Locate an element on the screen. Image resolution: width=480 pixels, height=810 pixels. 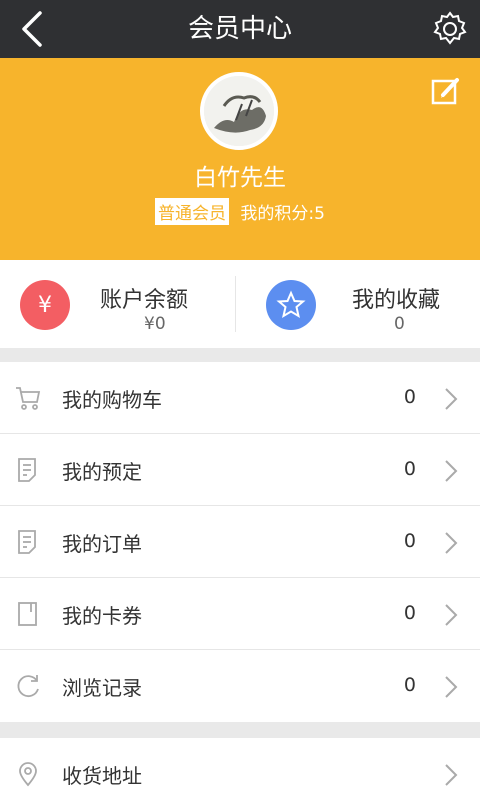
stats-bar: ¥ 账户余额 ¥0 我的收藏 0 is located at coordinates (240, 304).